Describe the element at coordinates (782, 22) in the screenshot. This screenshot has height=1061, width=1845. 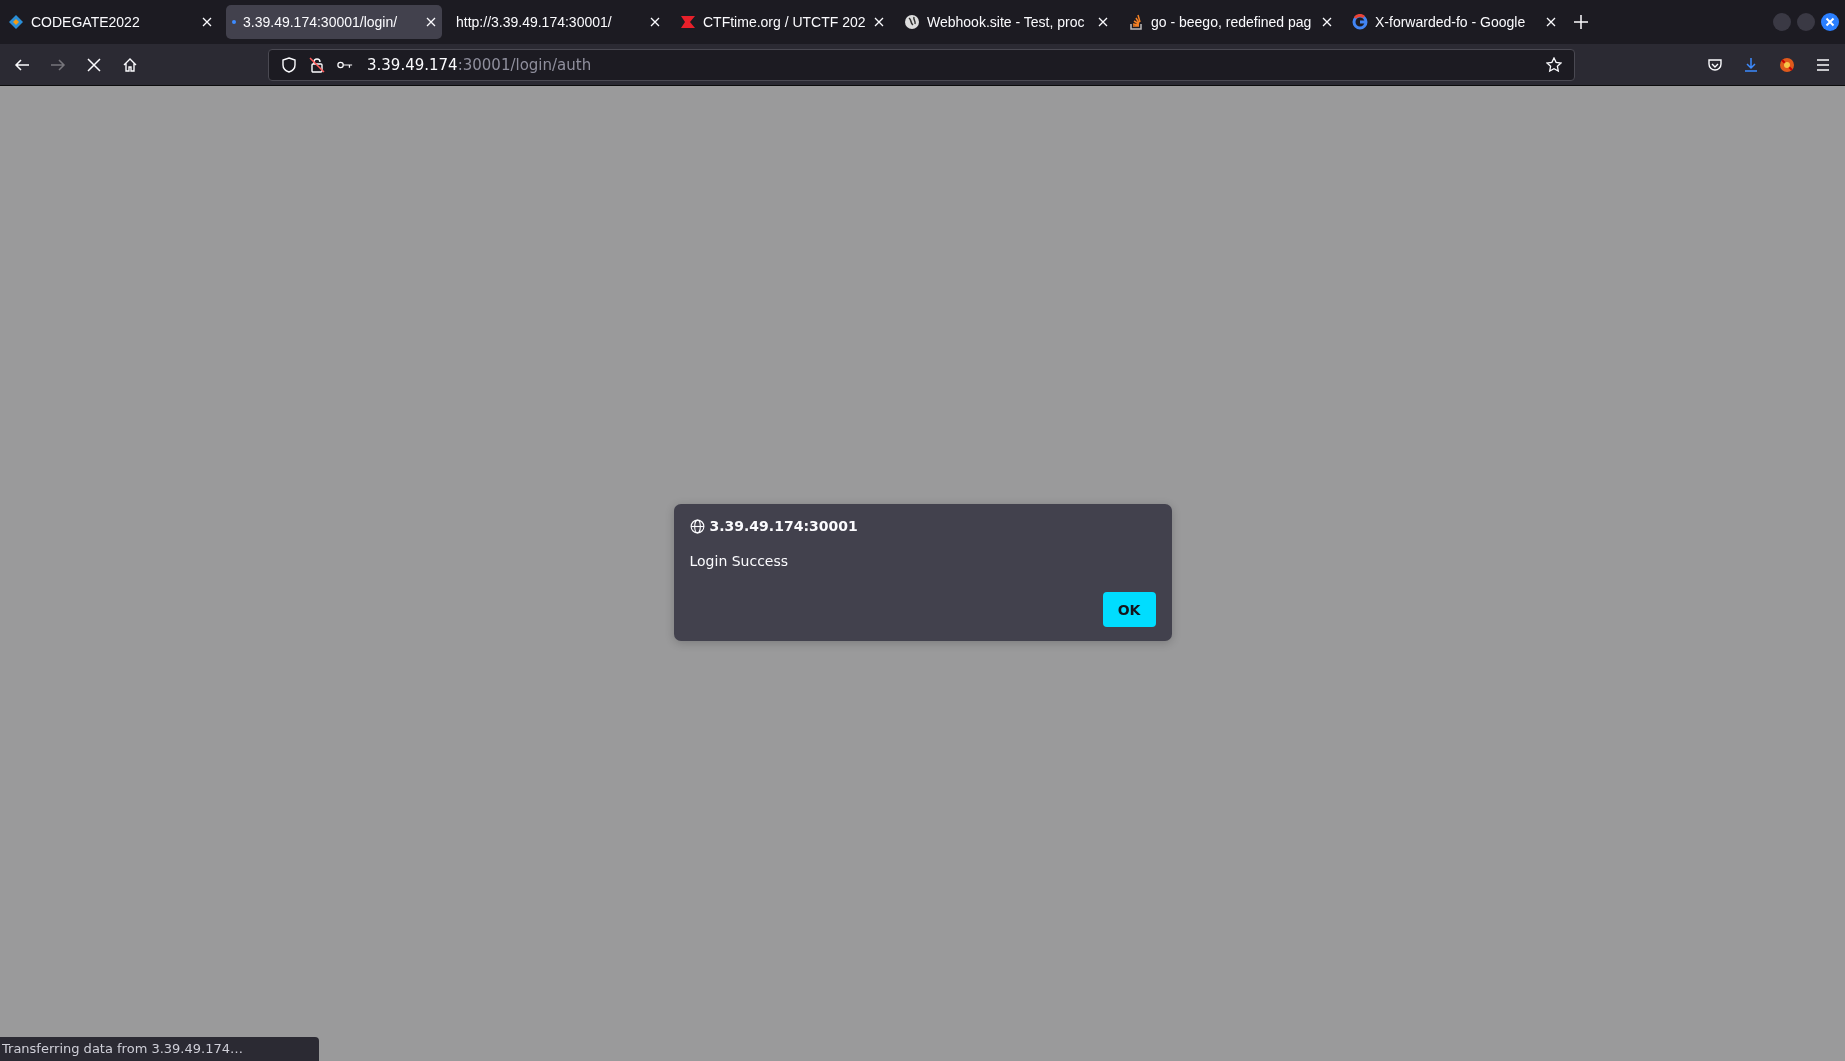
I see `browser-tab: CTFtime.org / UTCTF 202` at that location.